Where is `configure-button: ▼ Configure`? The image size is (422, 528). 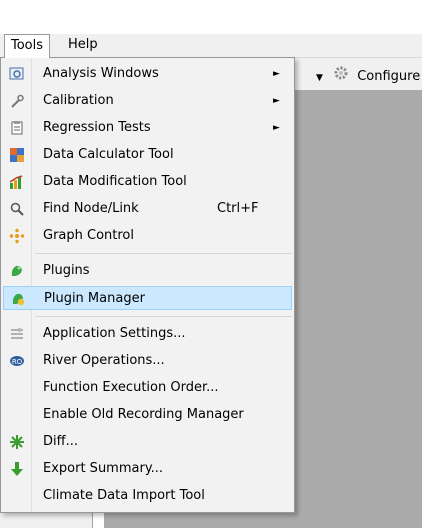
configure-button: ▼ Configure is located at coordinates (368, 75).